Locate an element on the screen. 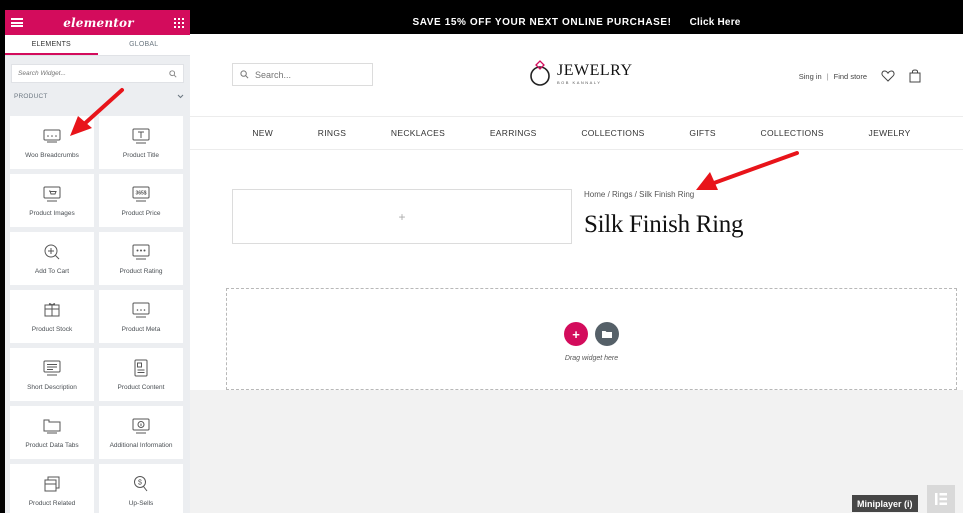  add-template-button is located at coordinates (607, 334).